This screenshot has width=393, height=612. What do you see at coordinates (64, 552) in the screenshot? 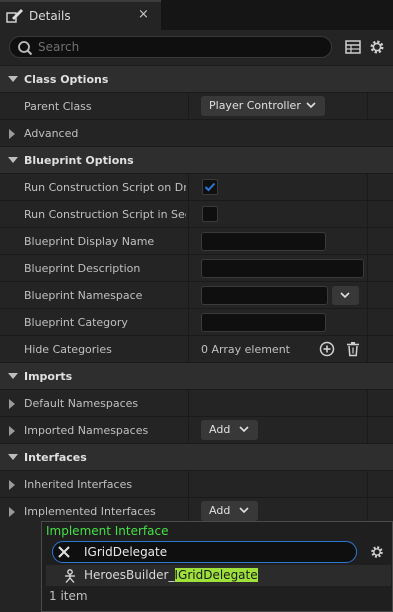
I see `clear-search-icon` at bounding box center [64, 552].